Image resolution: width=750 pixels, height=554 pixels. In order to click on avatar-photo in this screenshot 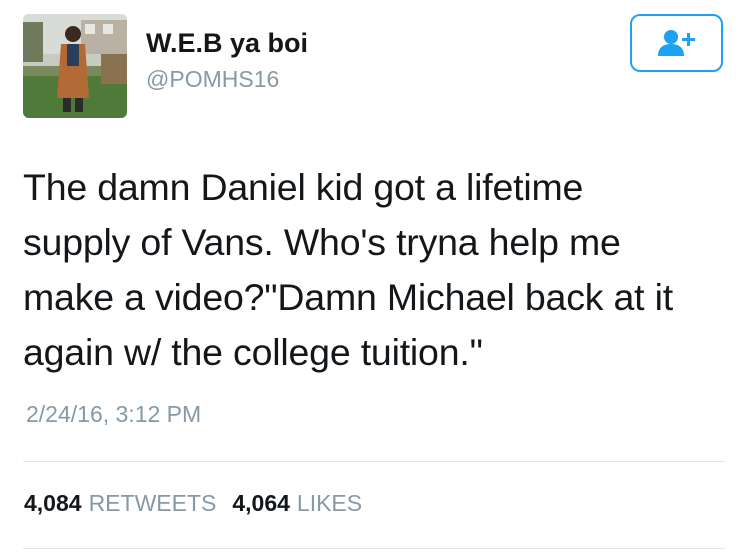, I will do `click(75, 66)`.